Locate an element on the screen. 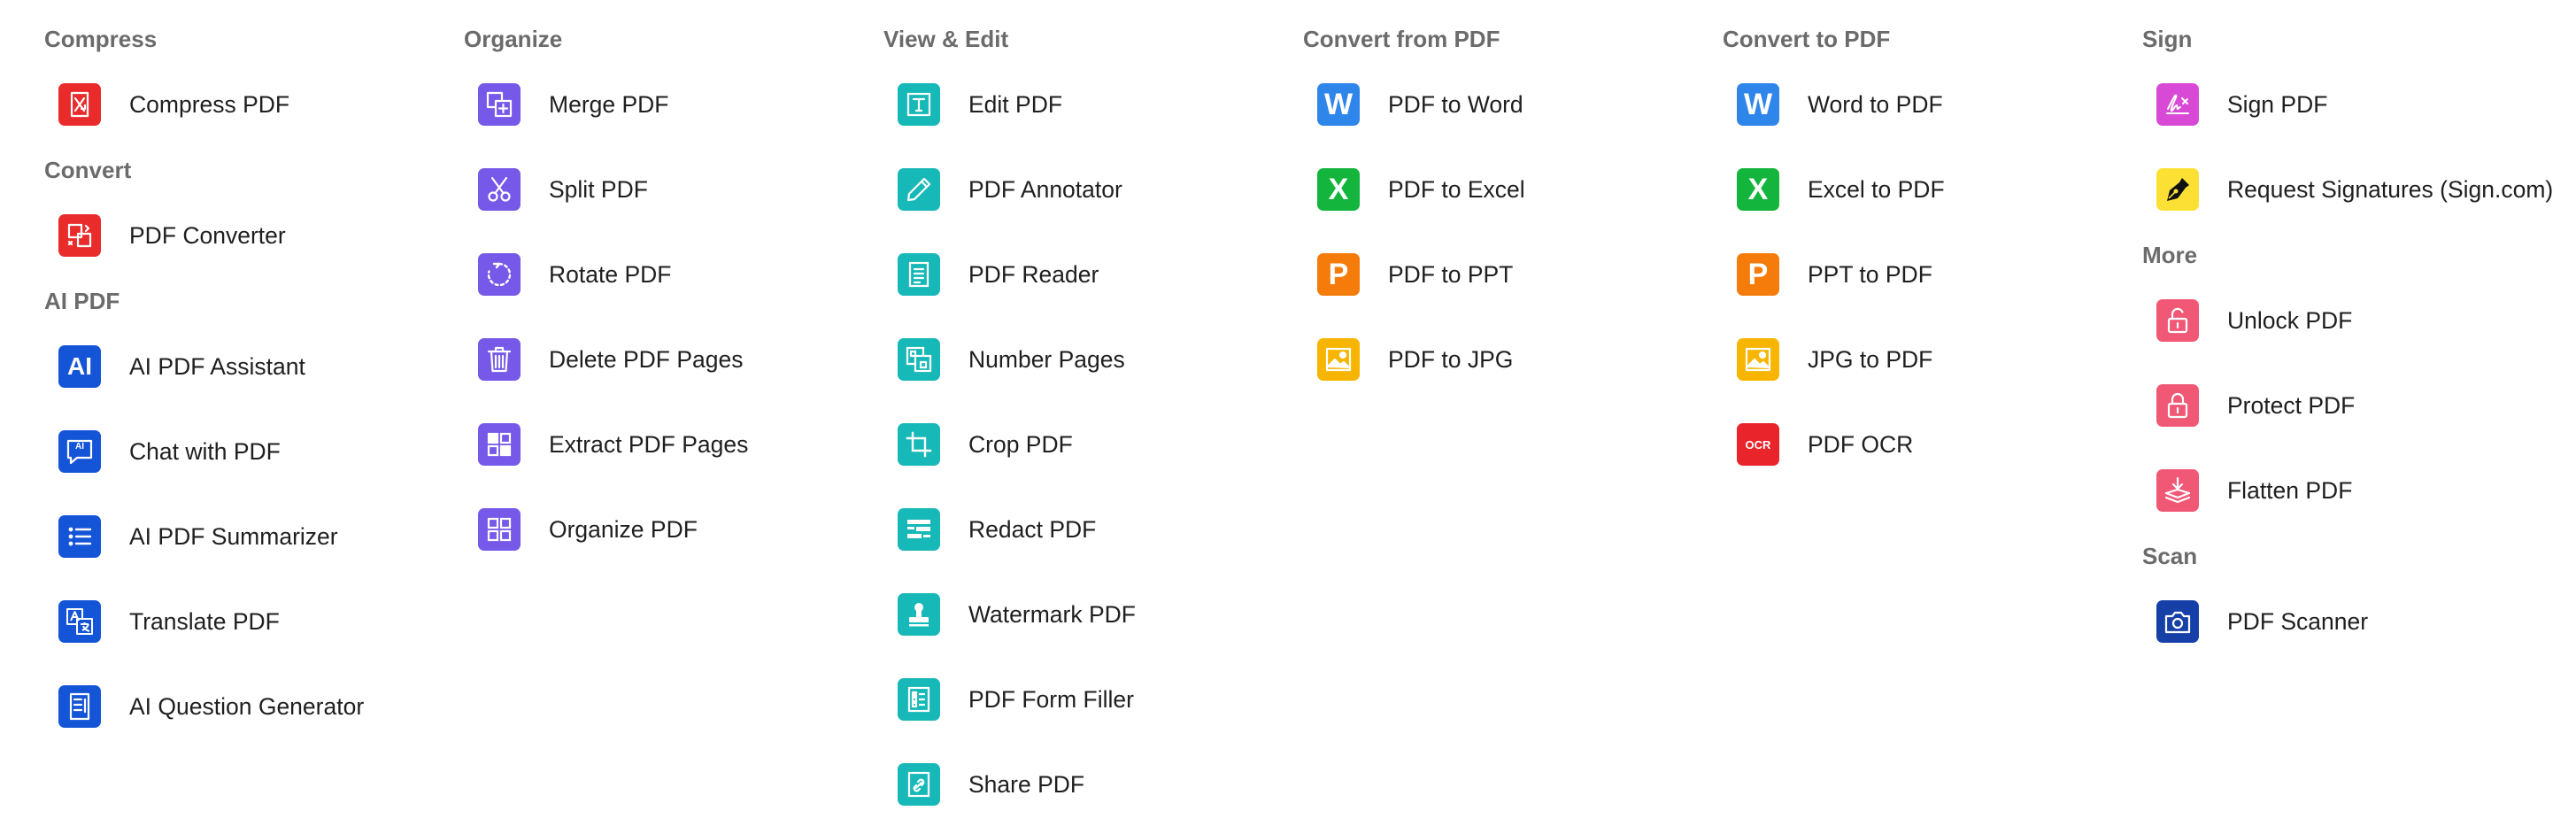 Image resolution: width=2576 pixels, height=834 pixels. menu-item-crop-pdf: Crop PDF is located at coordinates (1009, 445).